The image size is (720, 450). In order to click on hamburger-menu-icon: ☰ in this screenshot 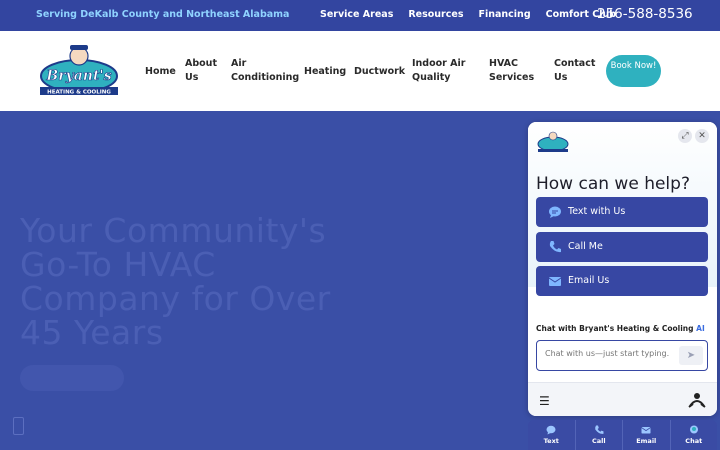, I will do `click(544, 401)`.